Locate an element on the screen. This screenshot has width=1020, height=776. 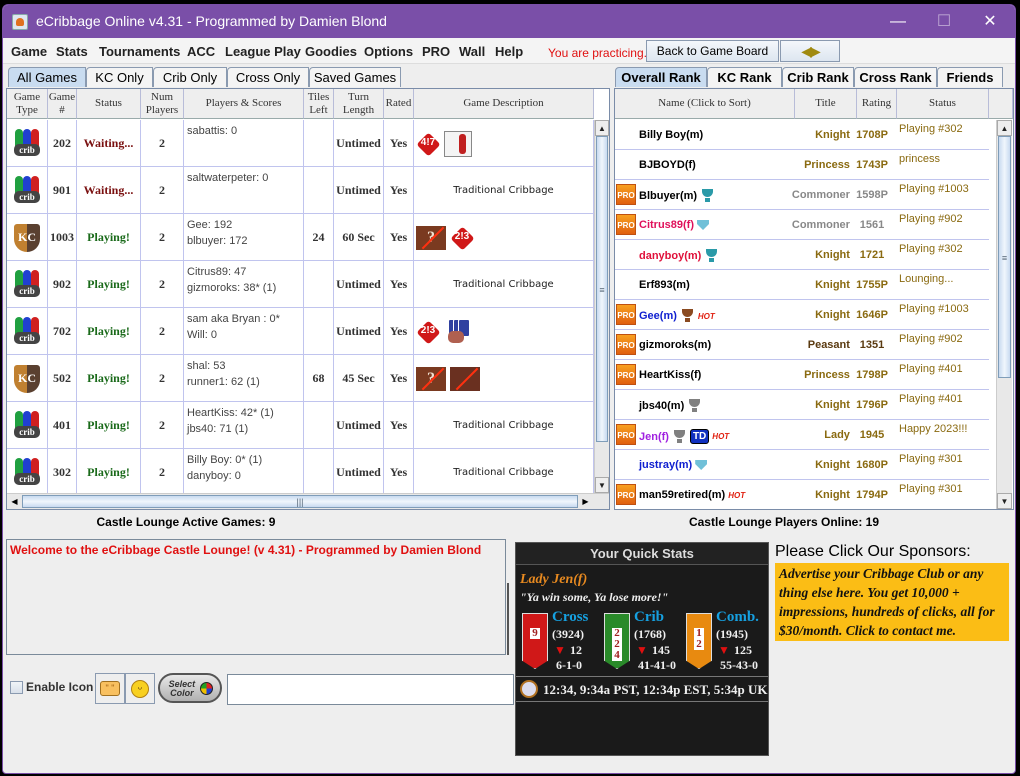
tab-cross-only: Cross Only is located at coordinates (268, 77).